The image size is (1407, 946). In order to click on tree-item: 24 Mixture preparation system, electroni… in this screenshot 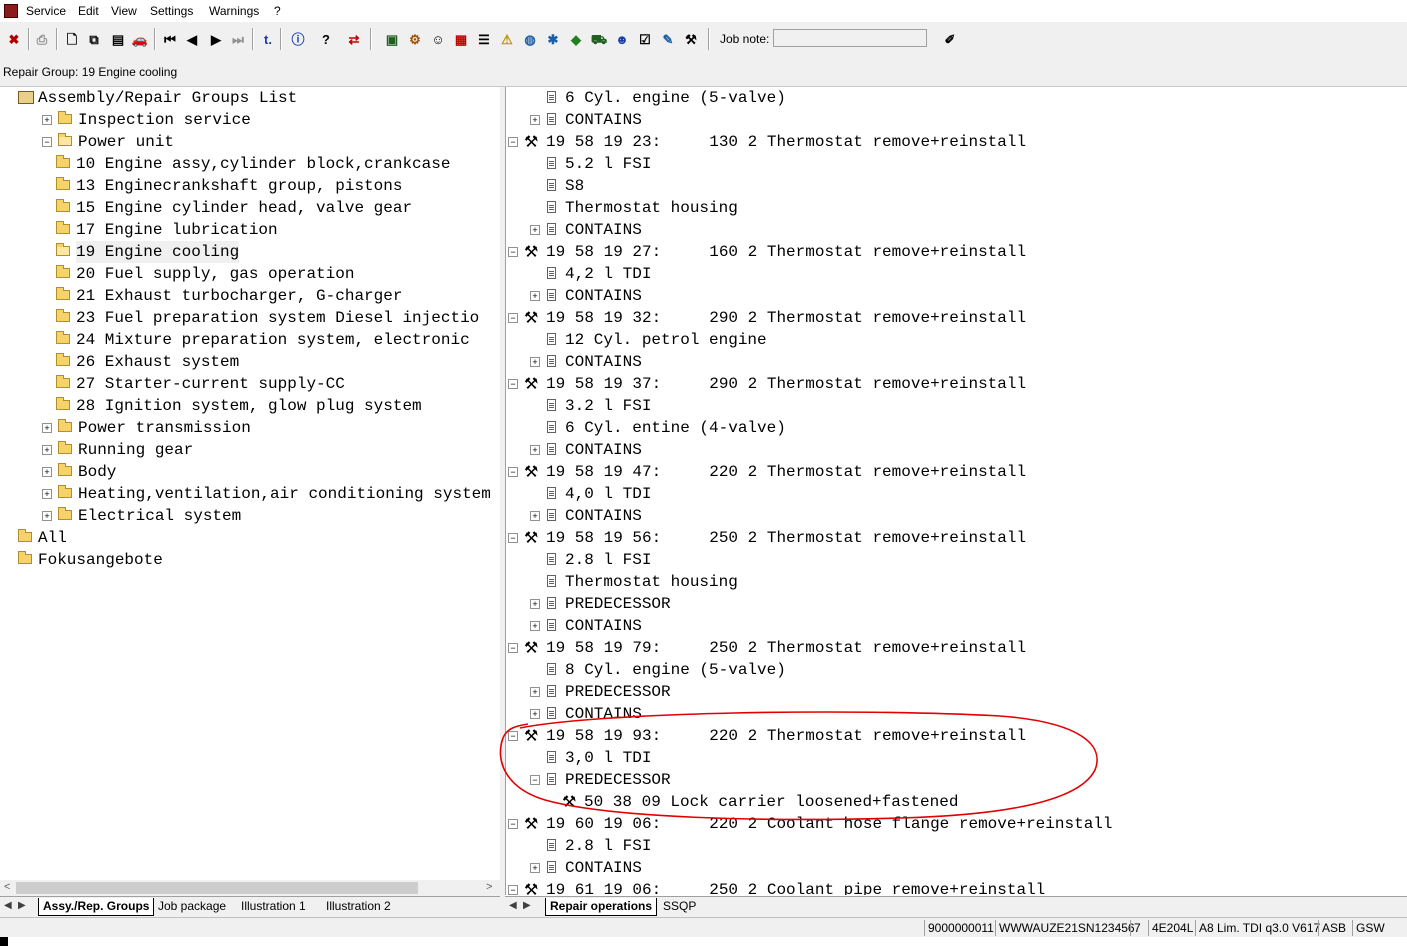, I will do `click(249, 340)`.